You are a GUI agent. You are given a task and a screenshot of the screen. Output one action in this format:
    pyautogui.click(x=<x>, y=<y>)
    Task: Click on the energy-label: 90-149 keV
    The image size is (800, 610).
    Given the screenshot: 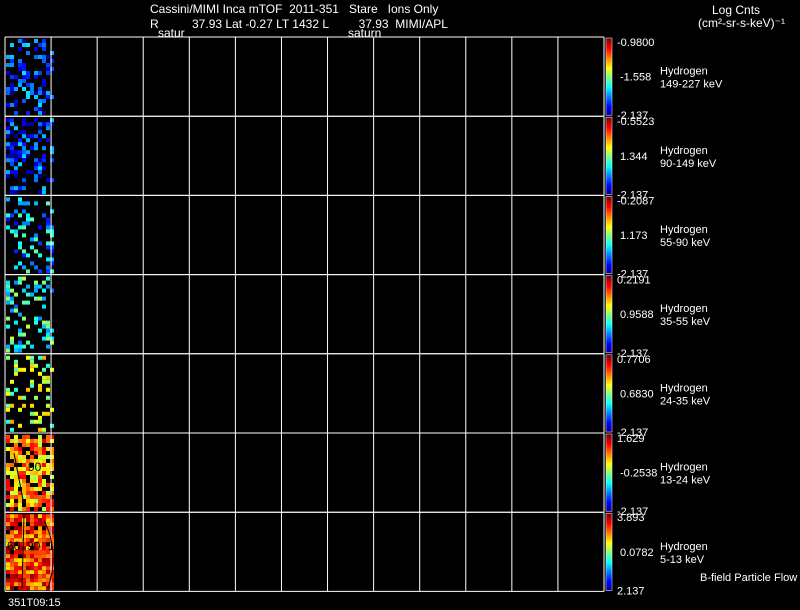 What is the action you would take?
    pyautogui.click(x=688, y=164)
    